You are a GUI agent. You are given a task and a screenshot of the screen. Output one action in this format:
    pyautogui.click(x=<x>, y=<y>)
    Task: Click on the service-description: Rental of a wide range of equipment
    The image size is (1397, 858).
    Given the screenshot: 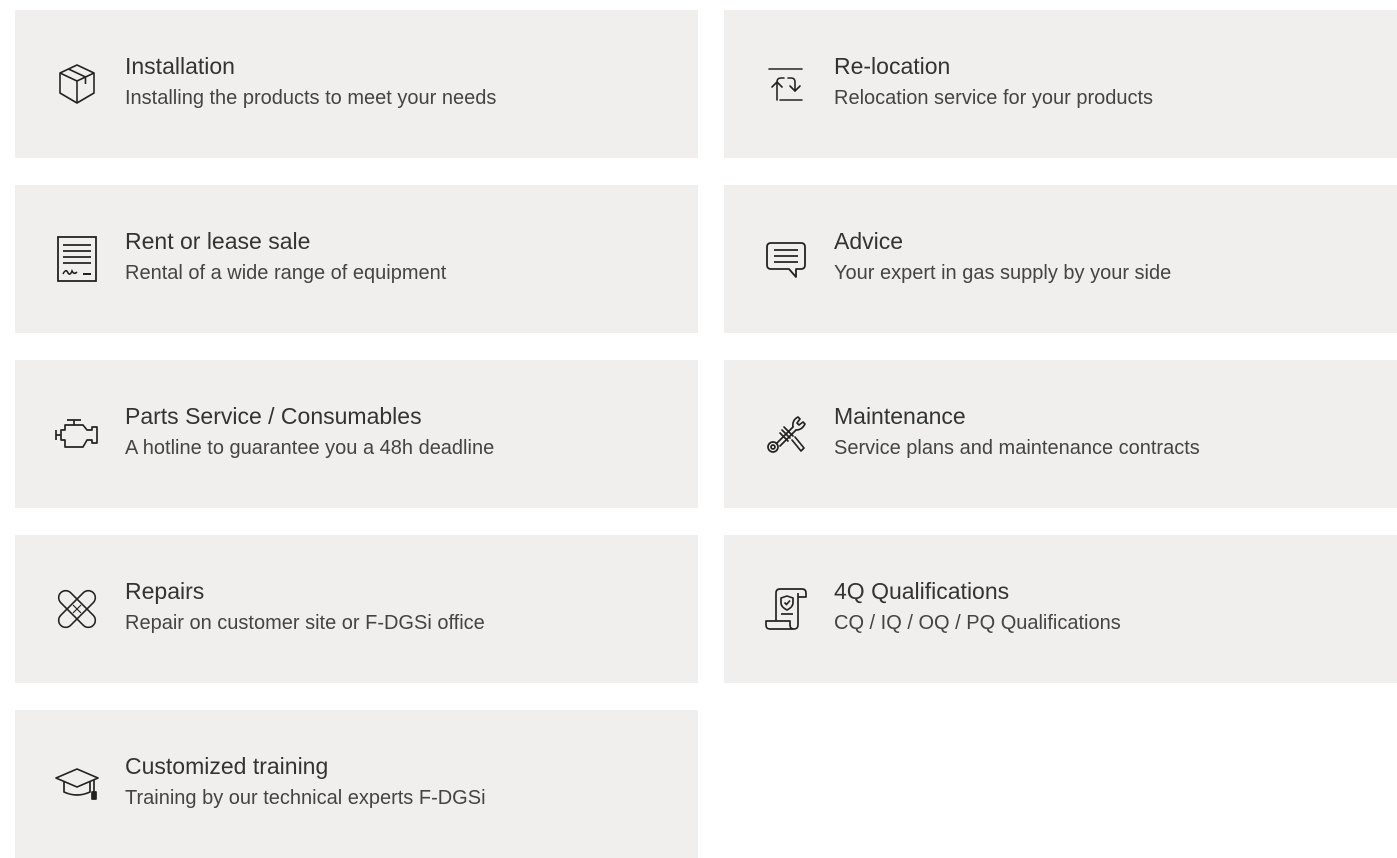 What is the action you would take?
    pyautogui.click(x=286, y=273)
    